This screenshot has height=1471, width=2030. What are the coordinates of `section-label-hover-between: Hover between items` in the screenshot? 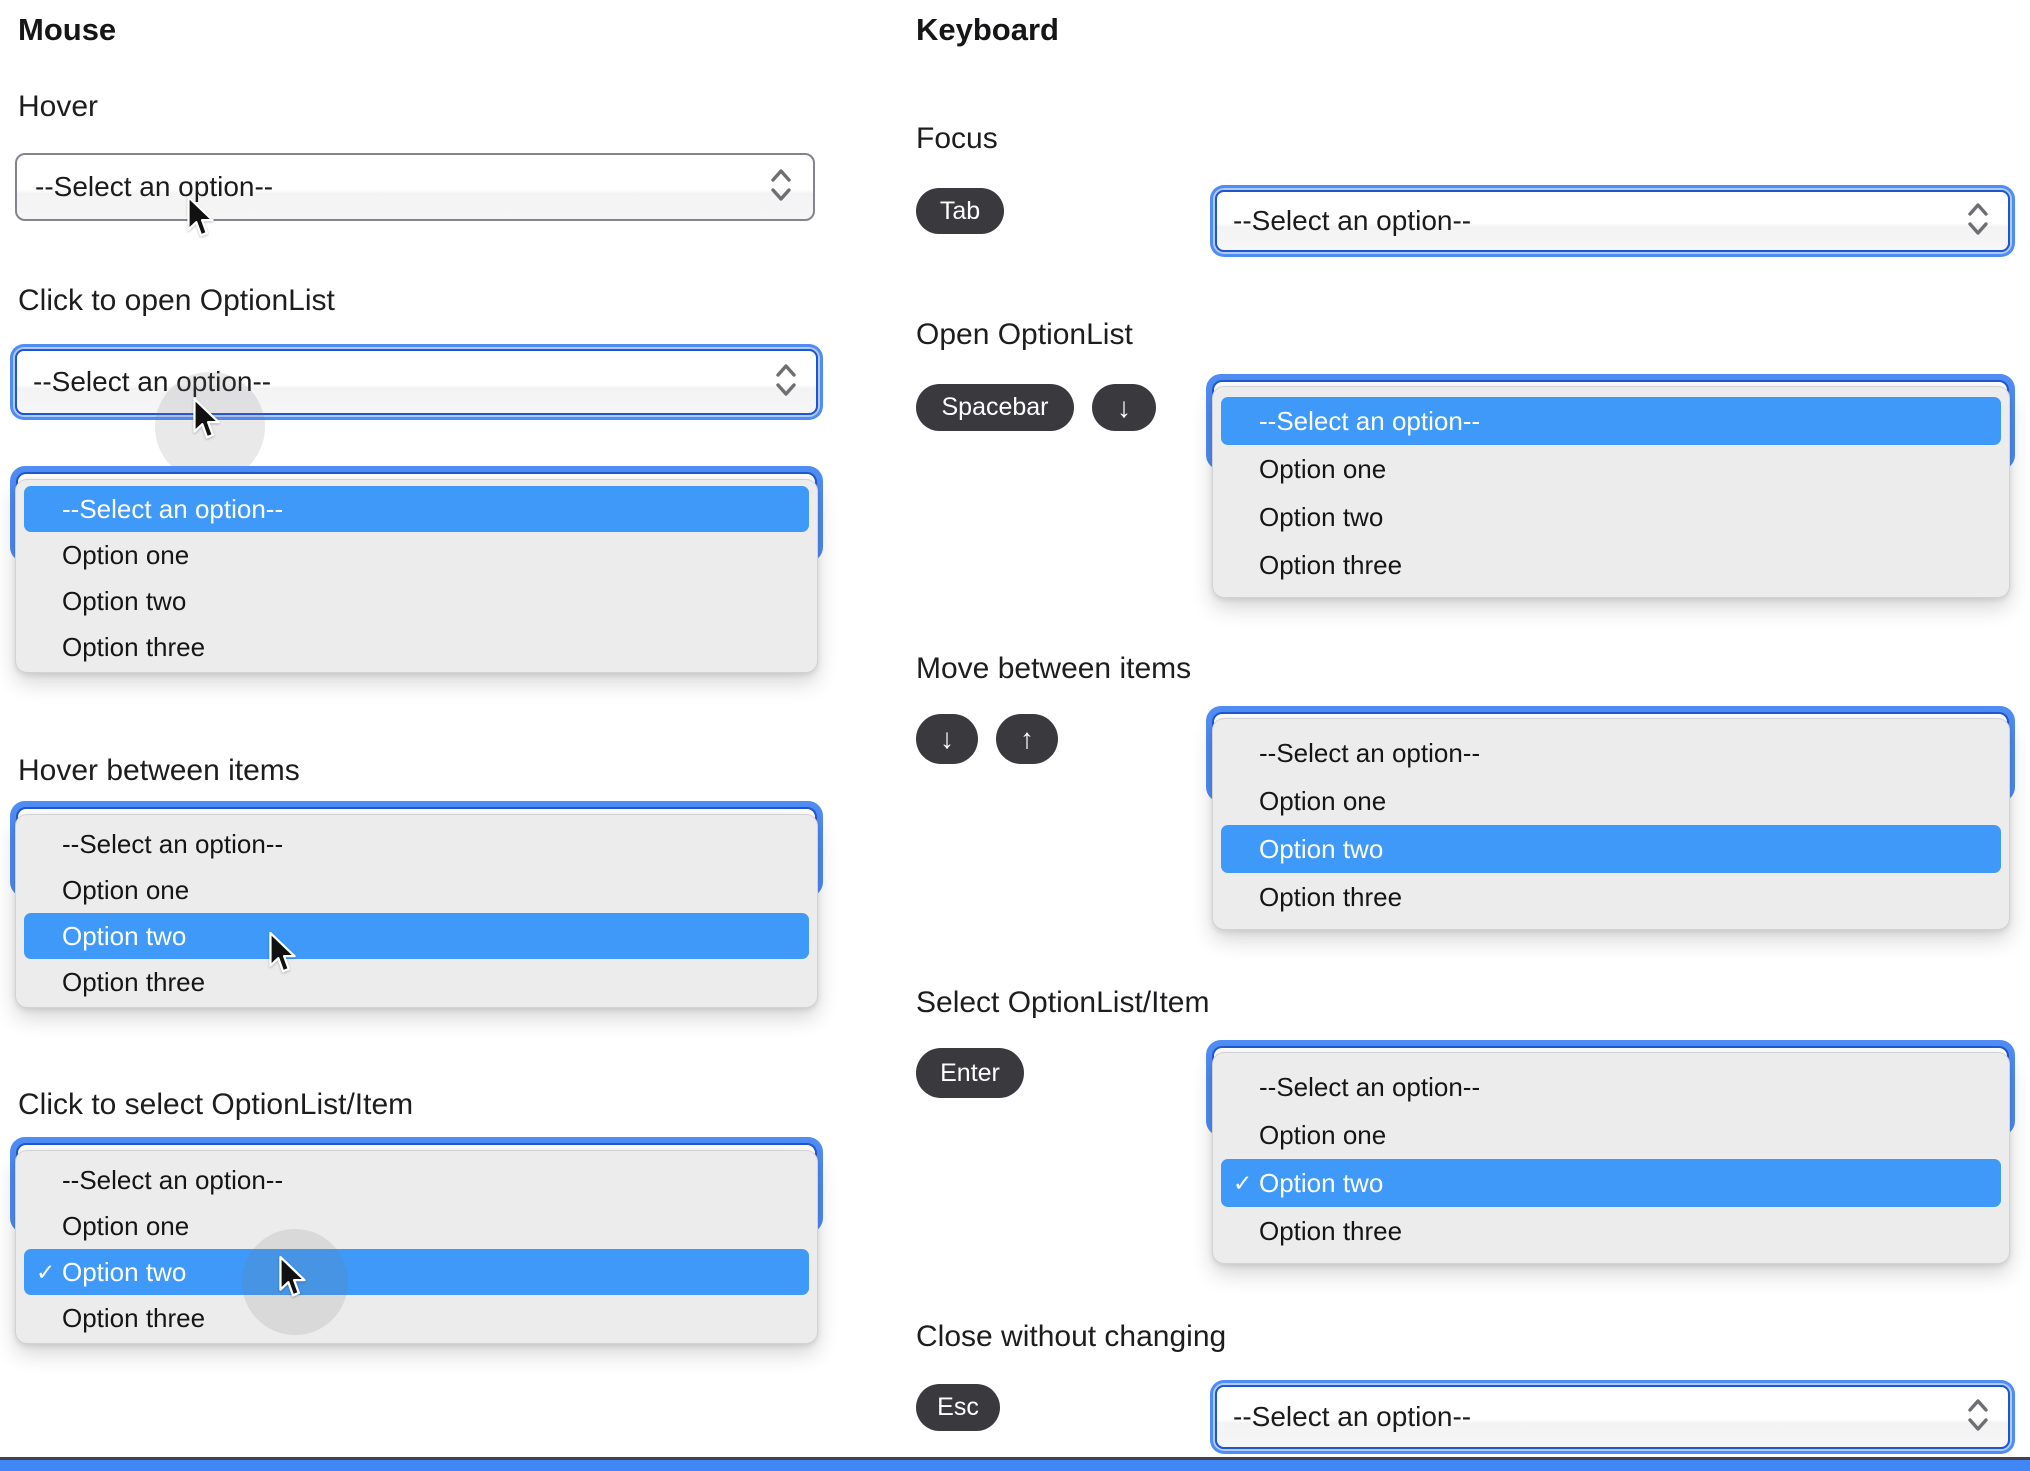 It's located at (159, 770).